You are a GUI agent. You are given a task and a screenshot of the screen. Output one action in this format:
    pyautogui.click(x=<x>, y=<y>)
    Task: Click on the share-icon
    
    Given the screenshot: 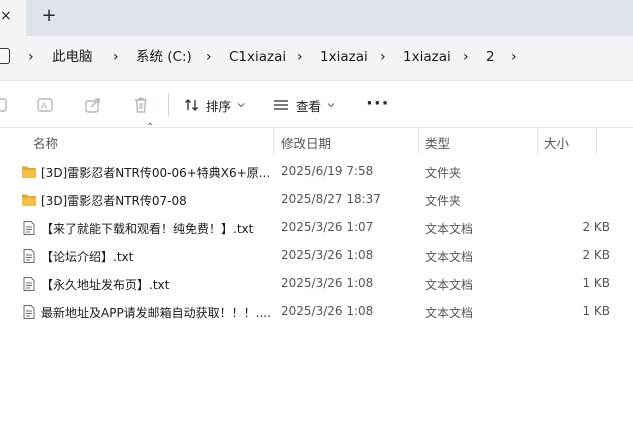 What is the action you would take?
    pyautogui.click(x=93, y=105)
    